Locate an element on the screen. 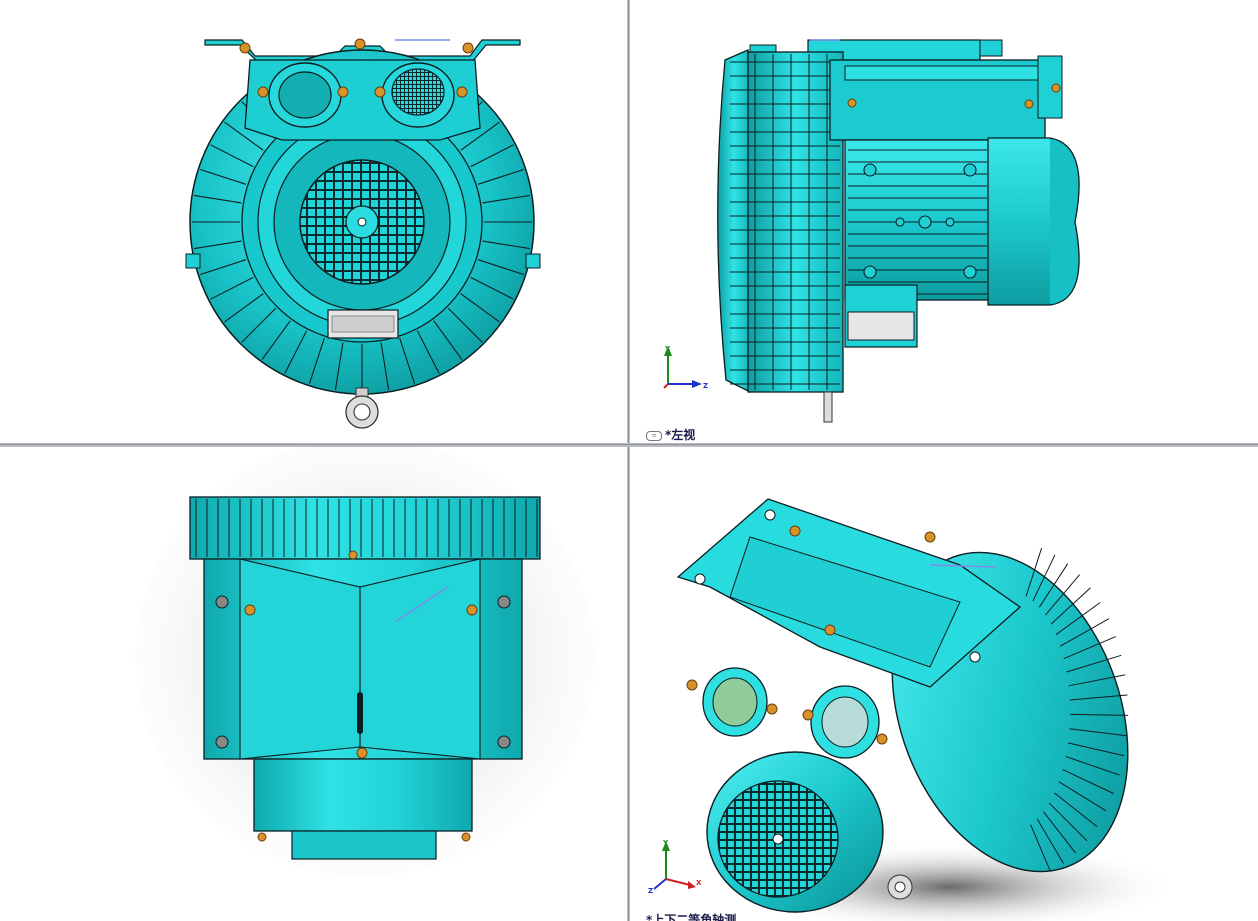  axis-triad: Y Z is located at coordinates (685, 367).